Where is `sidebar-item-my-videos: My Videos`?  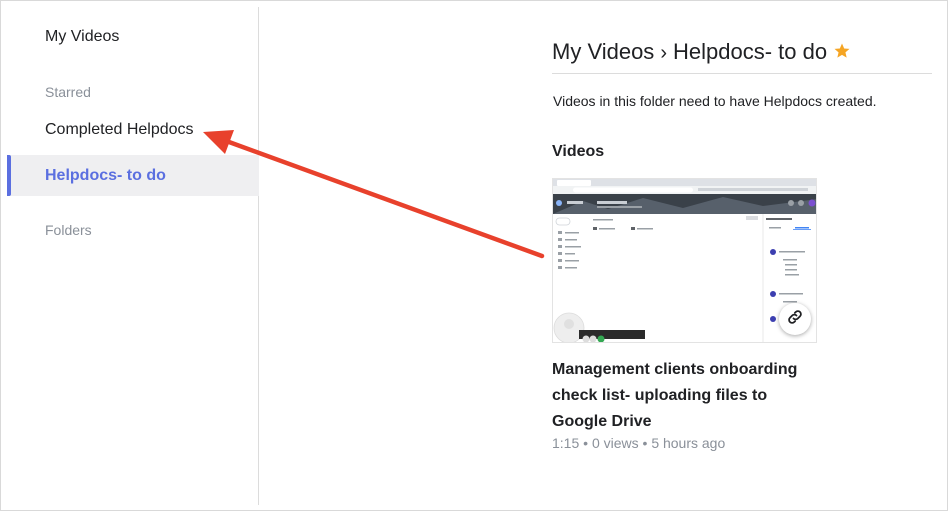 sidebar-item-my-videos: My Videos is located at coordinates (133, 37).